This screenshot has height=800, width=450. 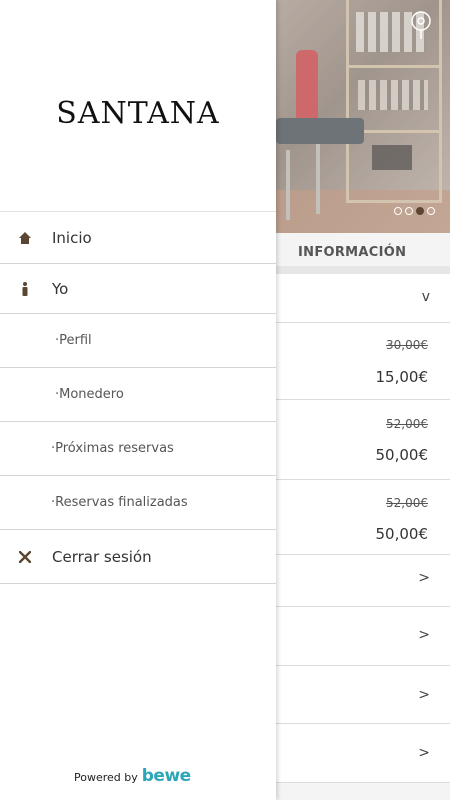 I want to click on submenu-label: ·Monedero, so click(x=89, y=394).